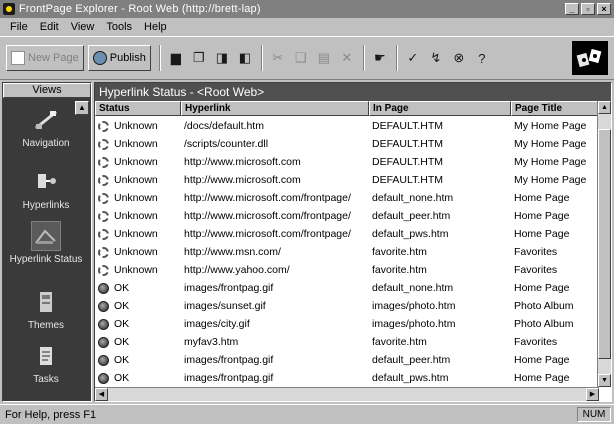  Describe the element at coordinates (46, 143) in the screenshot. I see `view-label: Navigation` at that location.